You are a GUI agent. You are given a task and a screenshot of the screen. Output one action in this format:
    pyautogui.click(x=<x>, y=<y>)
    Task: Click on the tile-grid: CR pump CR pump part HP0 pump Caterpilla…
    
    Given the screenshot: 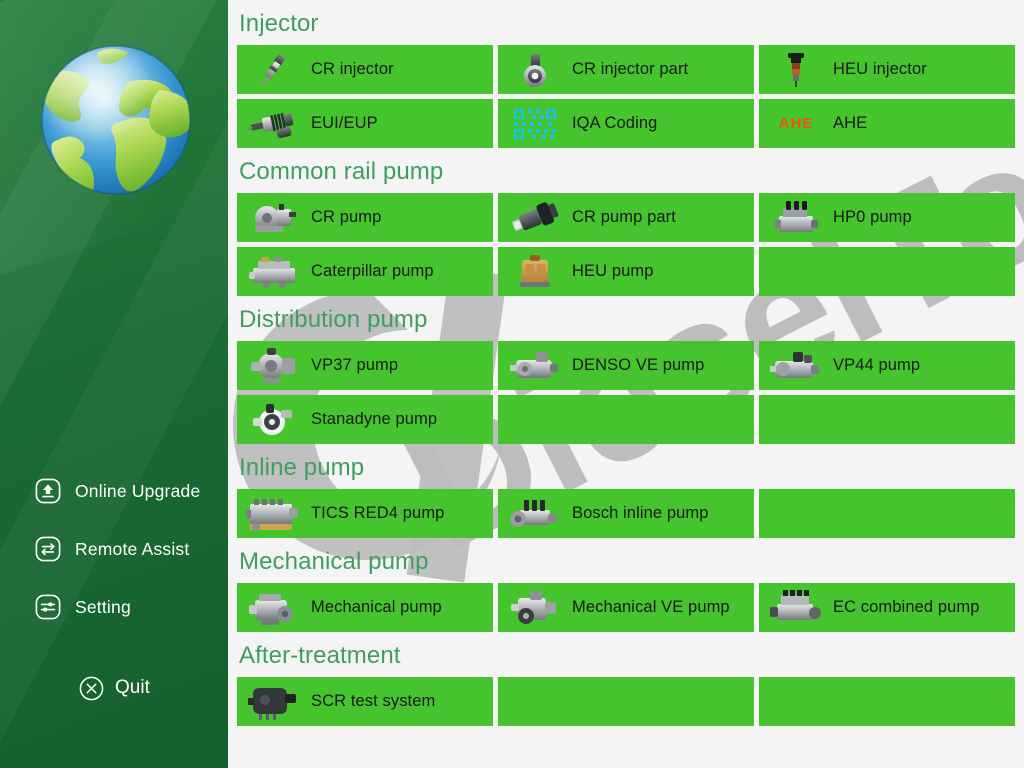 What is the action you would take?
    pyautogui.click(x=626, y=244)
    